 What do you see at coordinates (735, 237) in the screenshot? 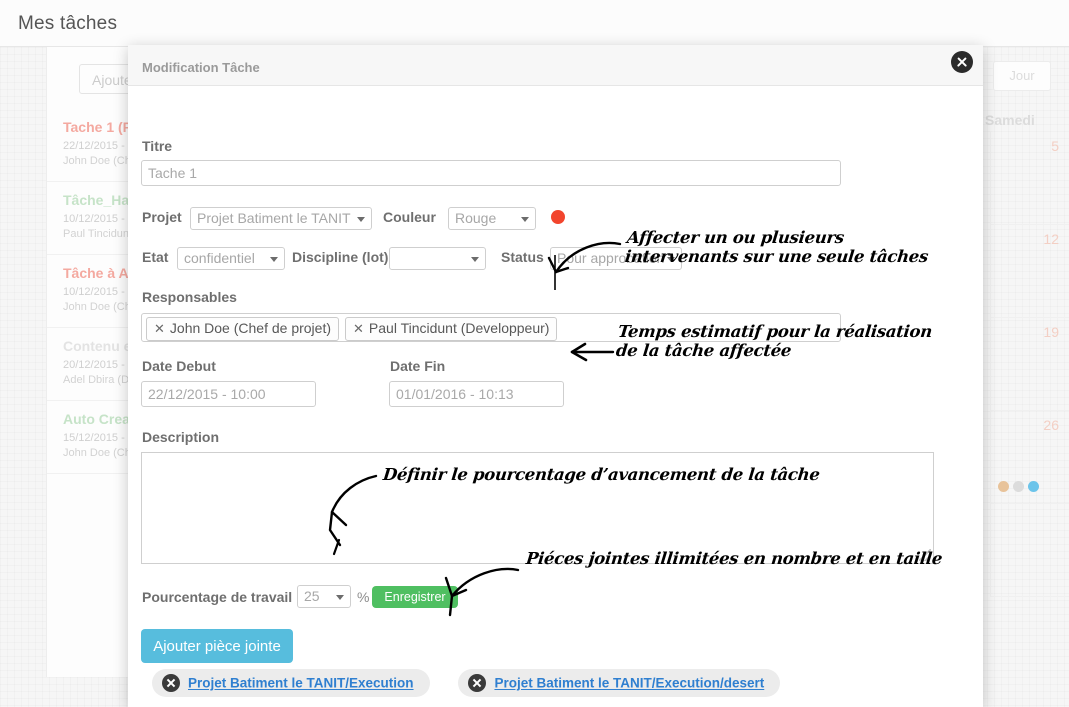
I see `annotation-line: Affecter un ou plusieurs` at bounding box center [735, 237].